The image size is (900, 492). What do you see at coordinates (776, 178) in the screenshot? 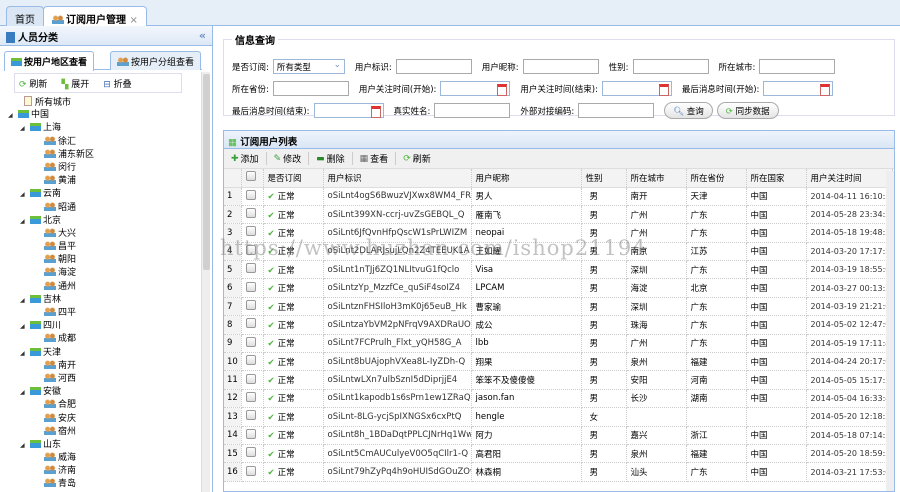
I see `column-header: 所在国家` at bounding box center [776, 178].